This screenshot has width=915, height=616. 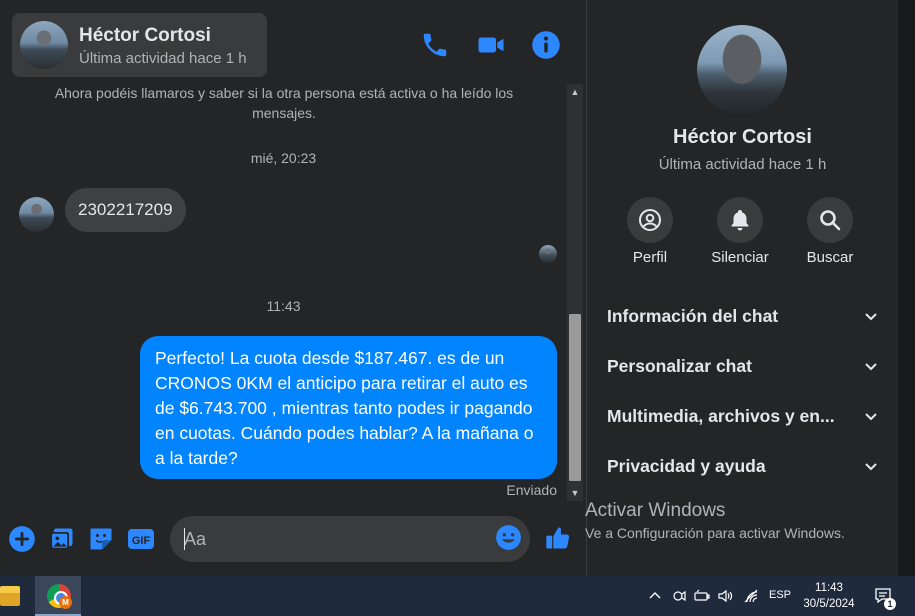 I want to click on bell-icon, so click(x=740, y=220).